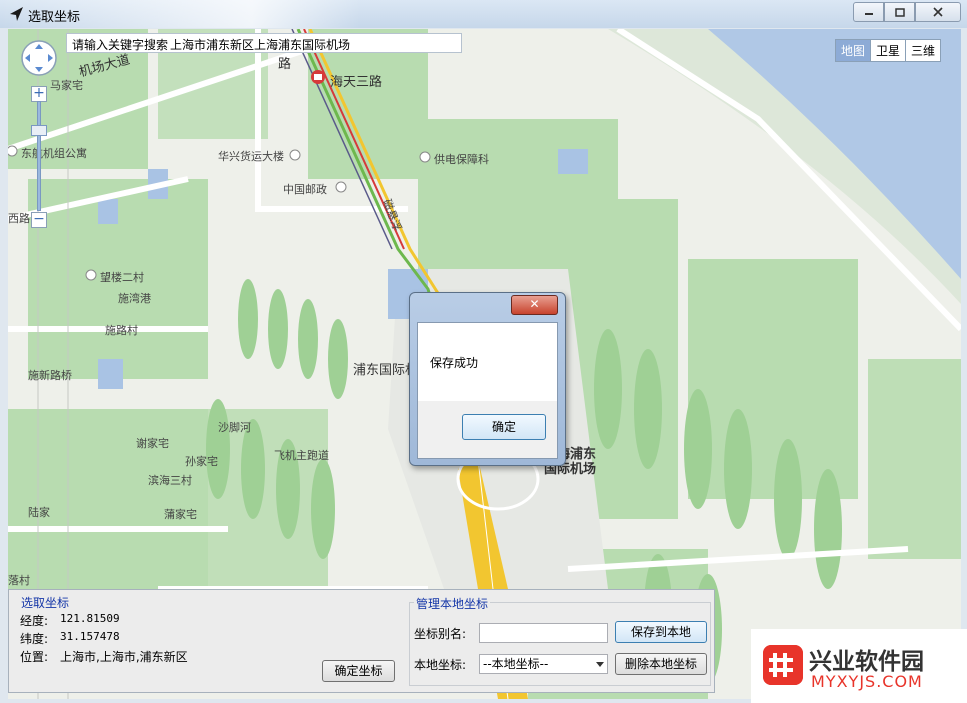  What do you see at coordinates (39, 130) in the screenshot?
I see `zoom-slider-handle` at bounding box center [39, 130].